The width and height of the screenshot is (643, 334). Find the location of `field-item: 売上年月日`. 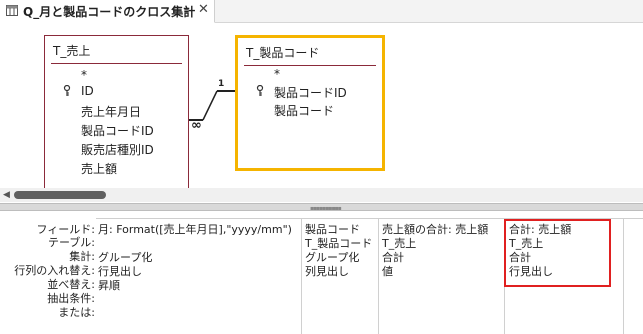

field-item: 売上年月日 is located at coordinates (111, 111).